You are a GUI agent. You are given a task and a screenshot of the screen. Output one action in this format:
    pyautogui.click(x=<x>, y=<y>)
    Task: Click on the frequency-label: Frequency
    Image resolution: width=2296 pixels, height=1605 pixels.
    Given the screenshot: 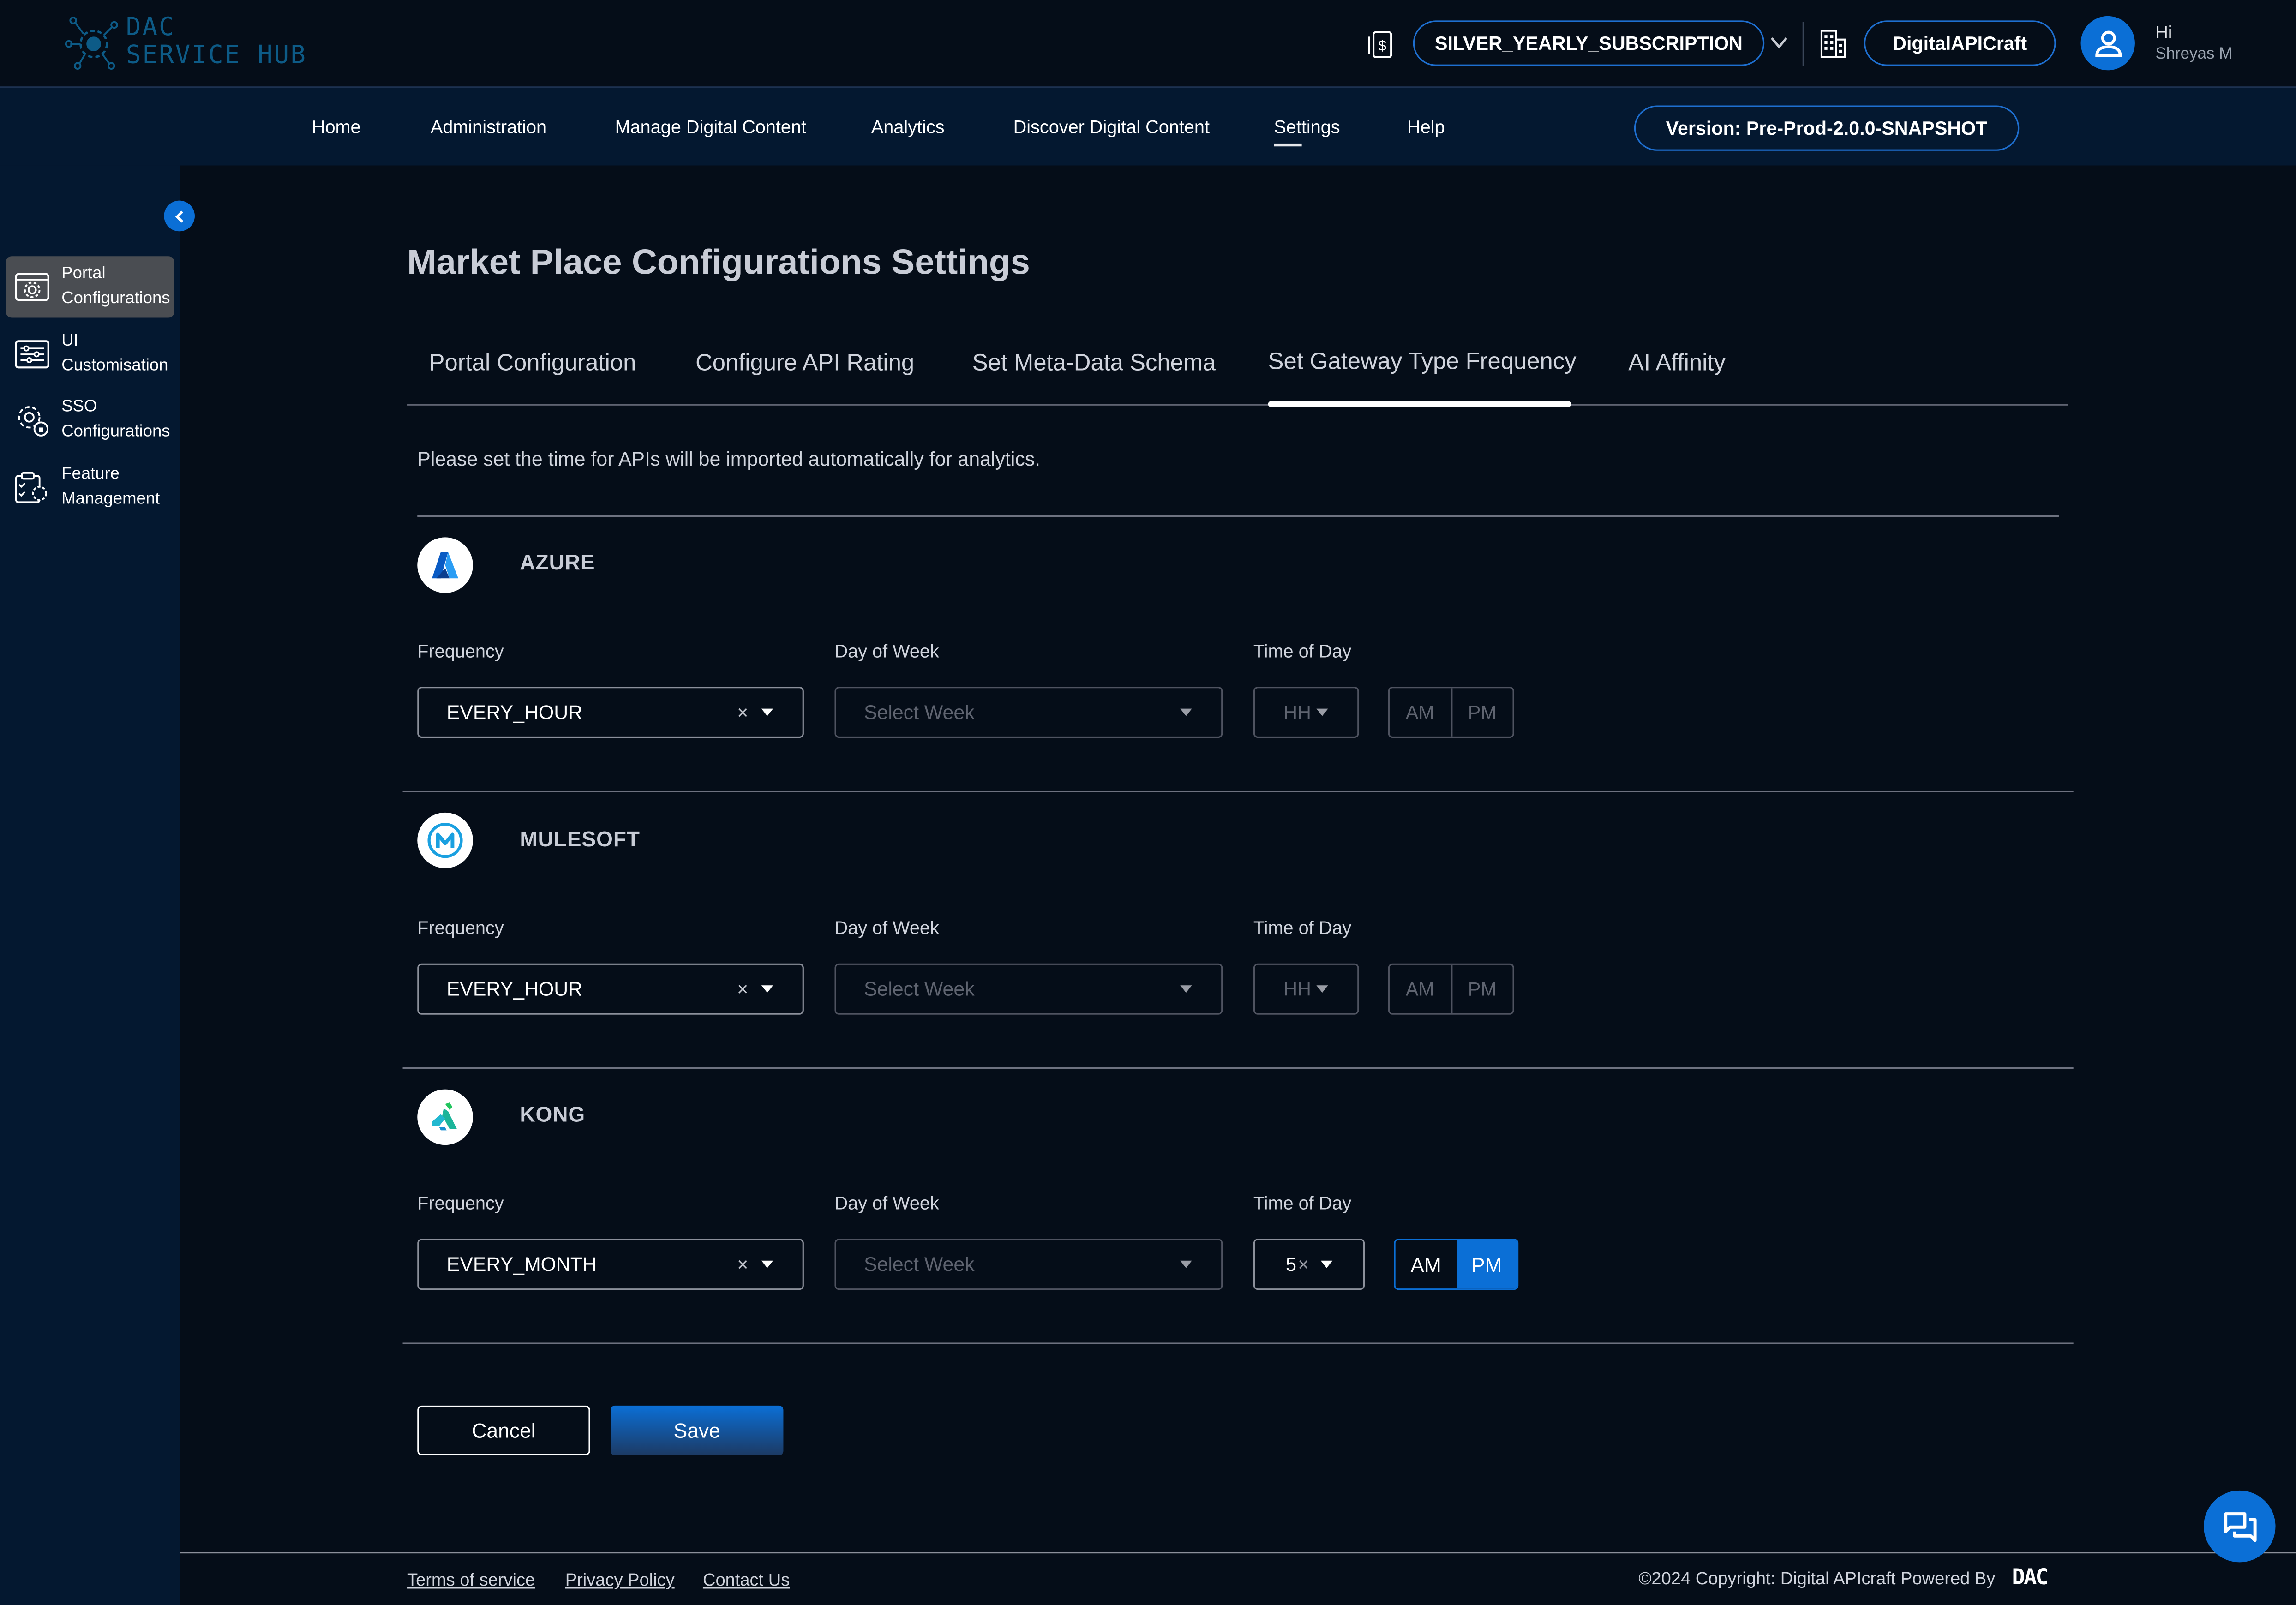 What is the action you would take?
    pyautogui.click(x=460, y=1203)
    